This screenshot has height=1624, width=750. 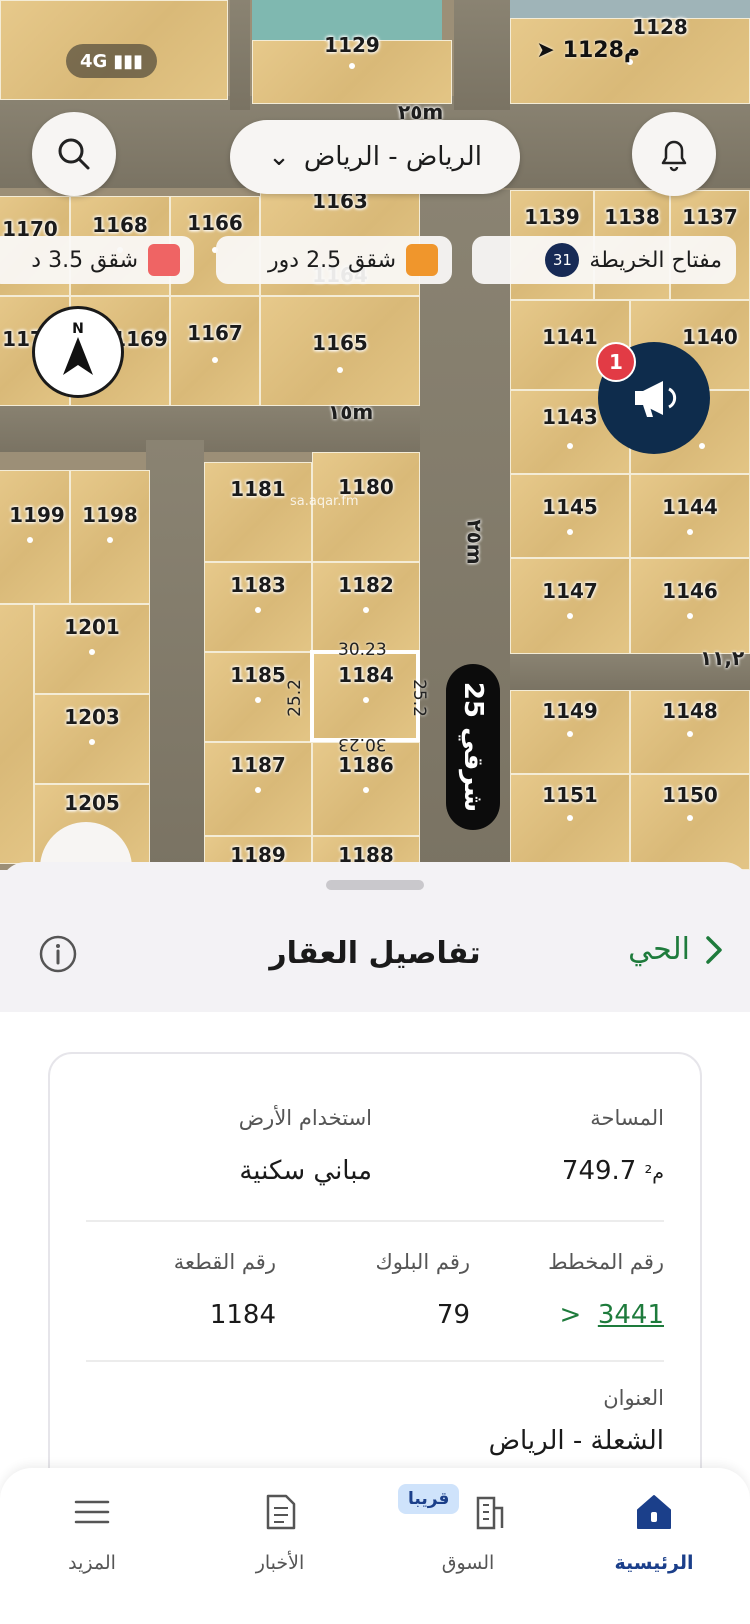 I want to click on notifications-button, so click(x=674, y=154).